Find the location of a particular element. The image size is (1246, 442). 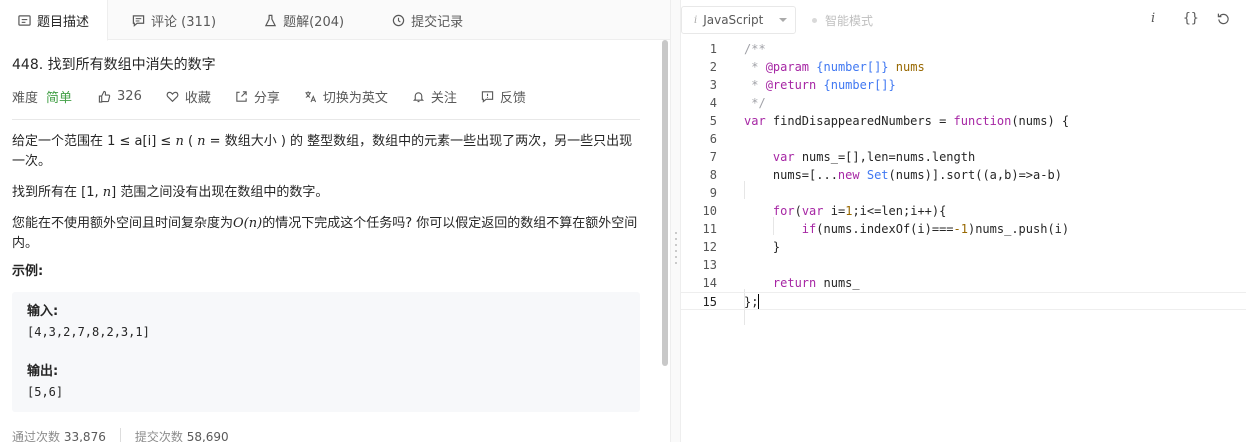

chevron-down-icon is located at coordinates (783, 20).